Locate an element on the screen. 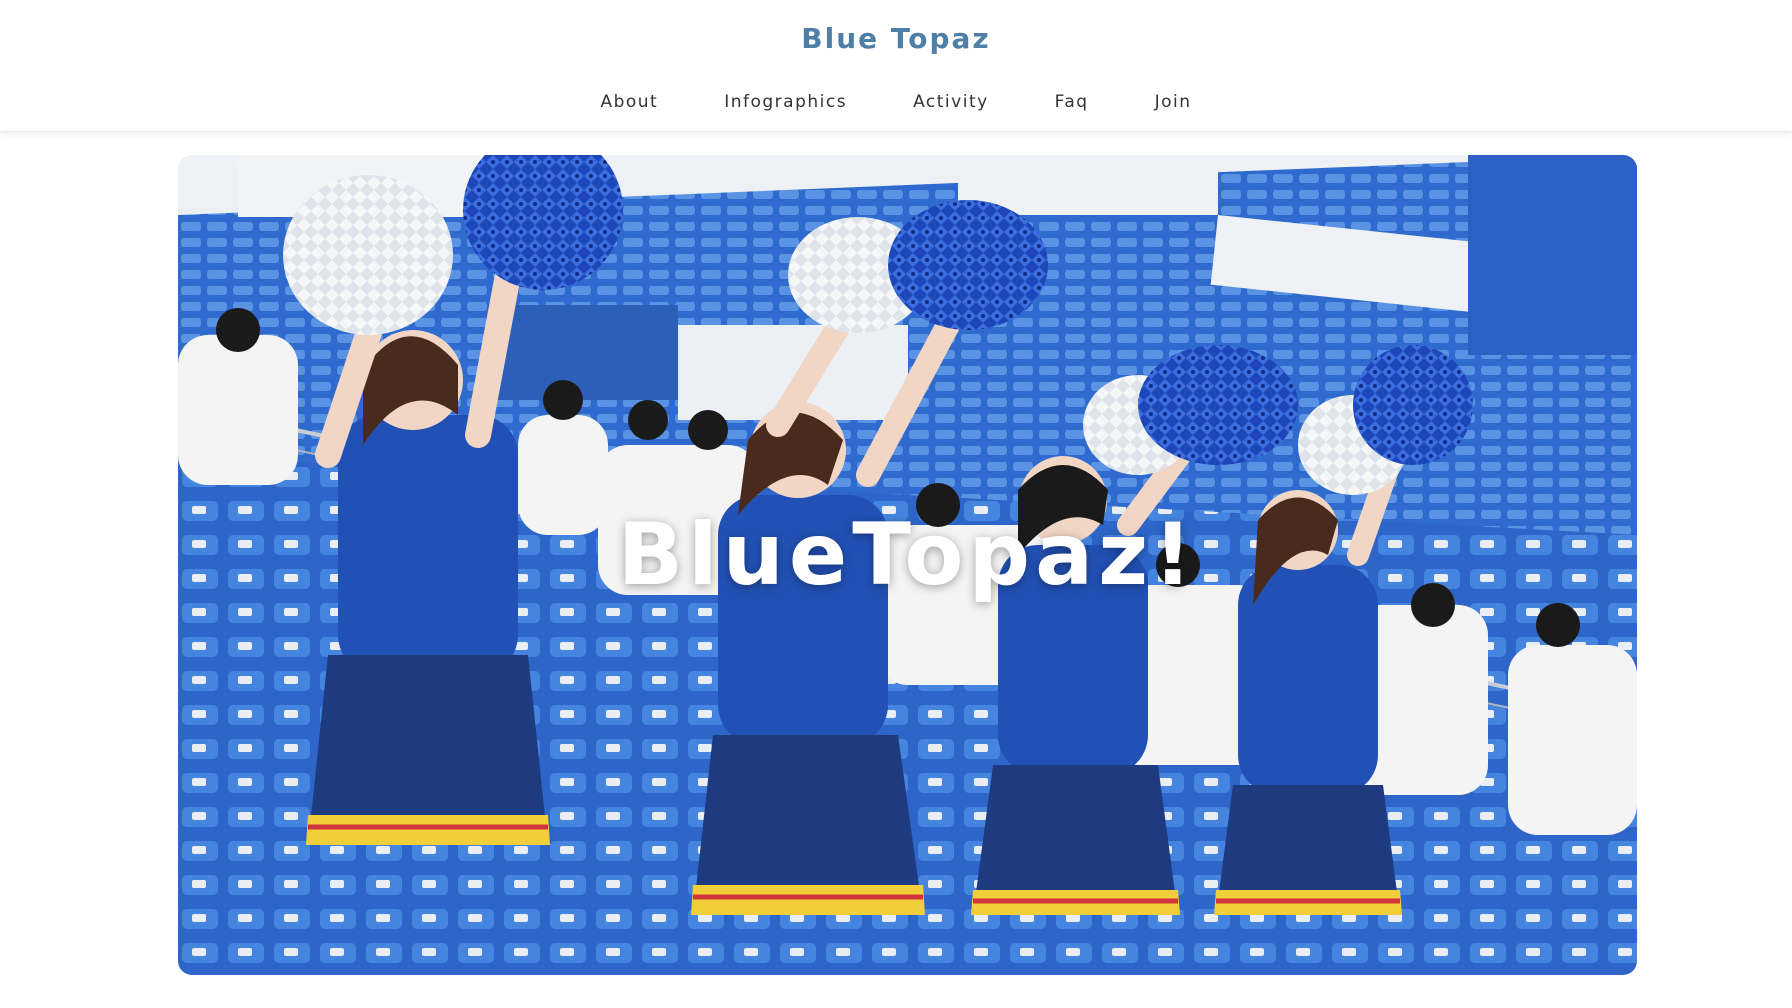 This screenshot has width=1792, height=1008. nav-about: About is located at coordinates (629, 102).